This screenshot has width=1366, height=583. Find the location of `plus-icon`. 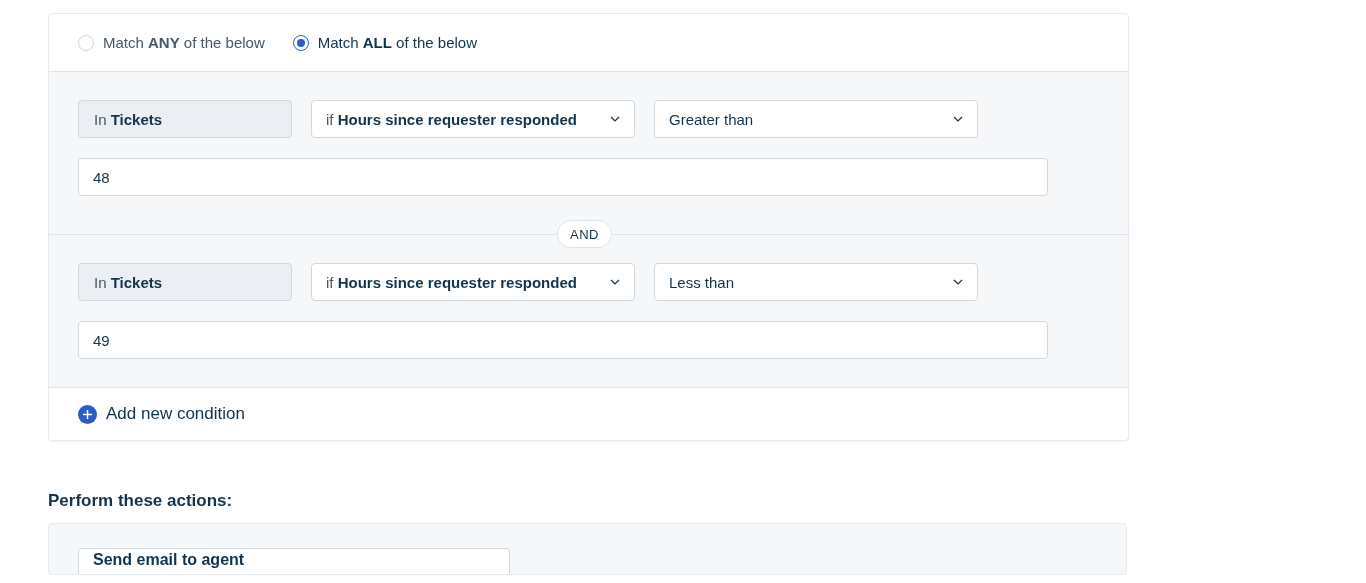

plus-icon is located at coordinates (87, 414).